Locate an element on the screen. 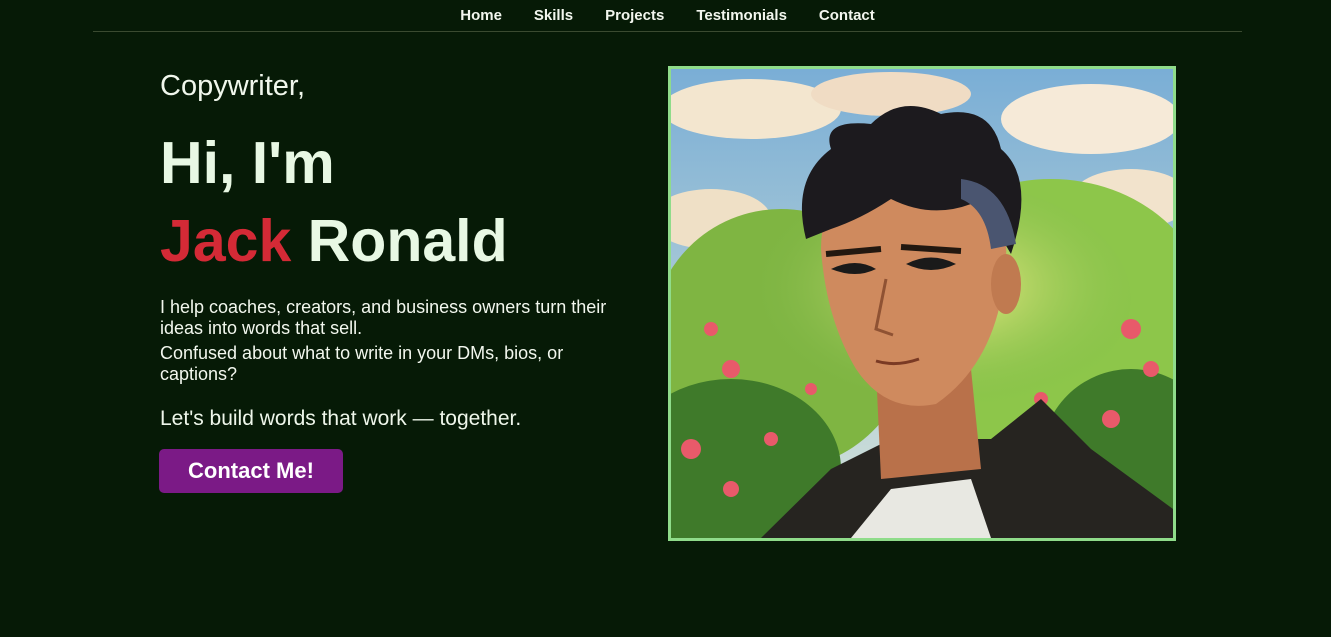  nav-projects: Projects is located at coordinates (634, 16).